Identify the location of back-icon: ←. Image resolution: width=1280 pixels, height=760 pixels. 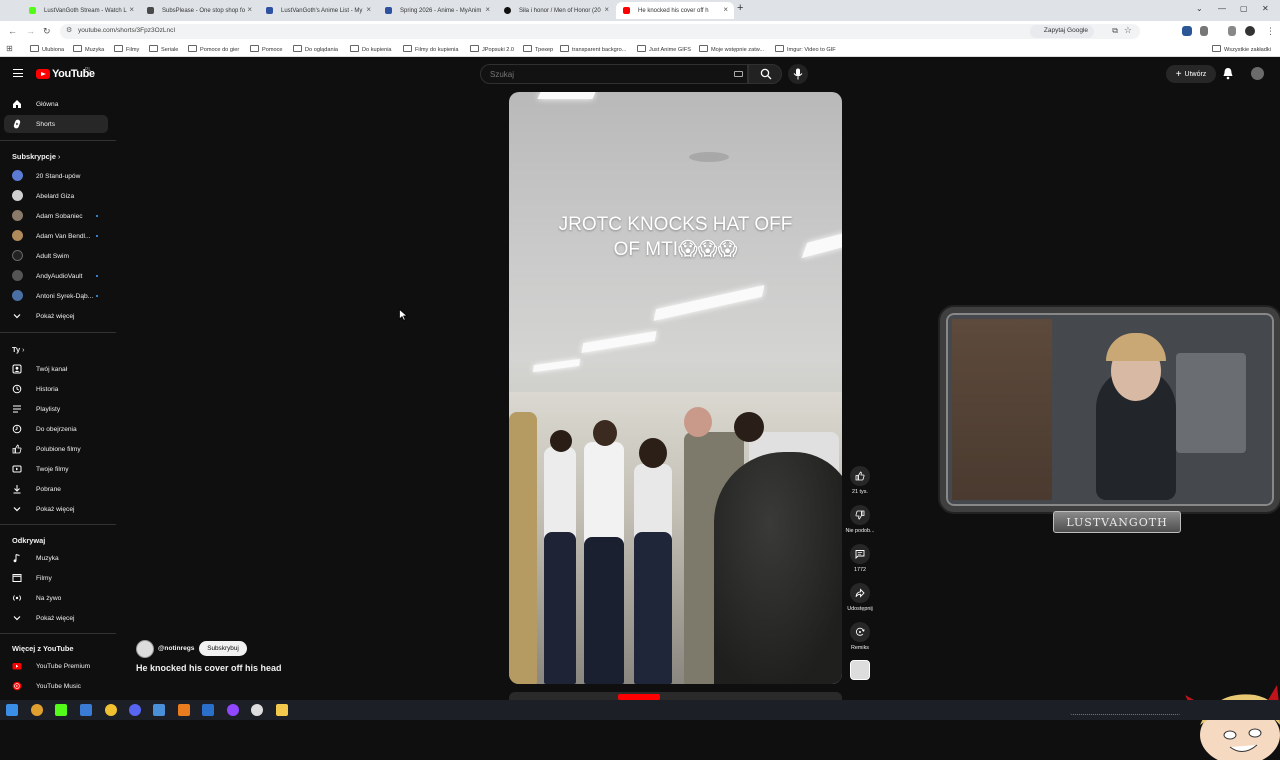
(12, 31).